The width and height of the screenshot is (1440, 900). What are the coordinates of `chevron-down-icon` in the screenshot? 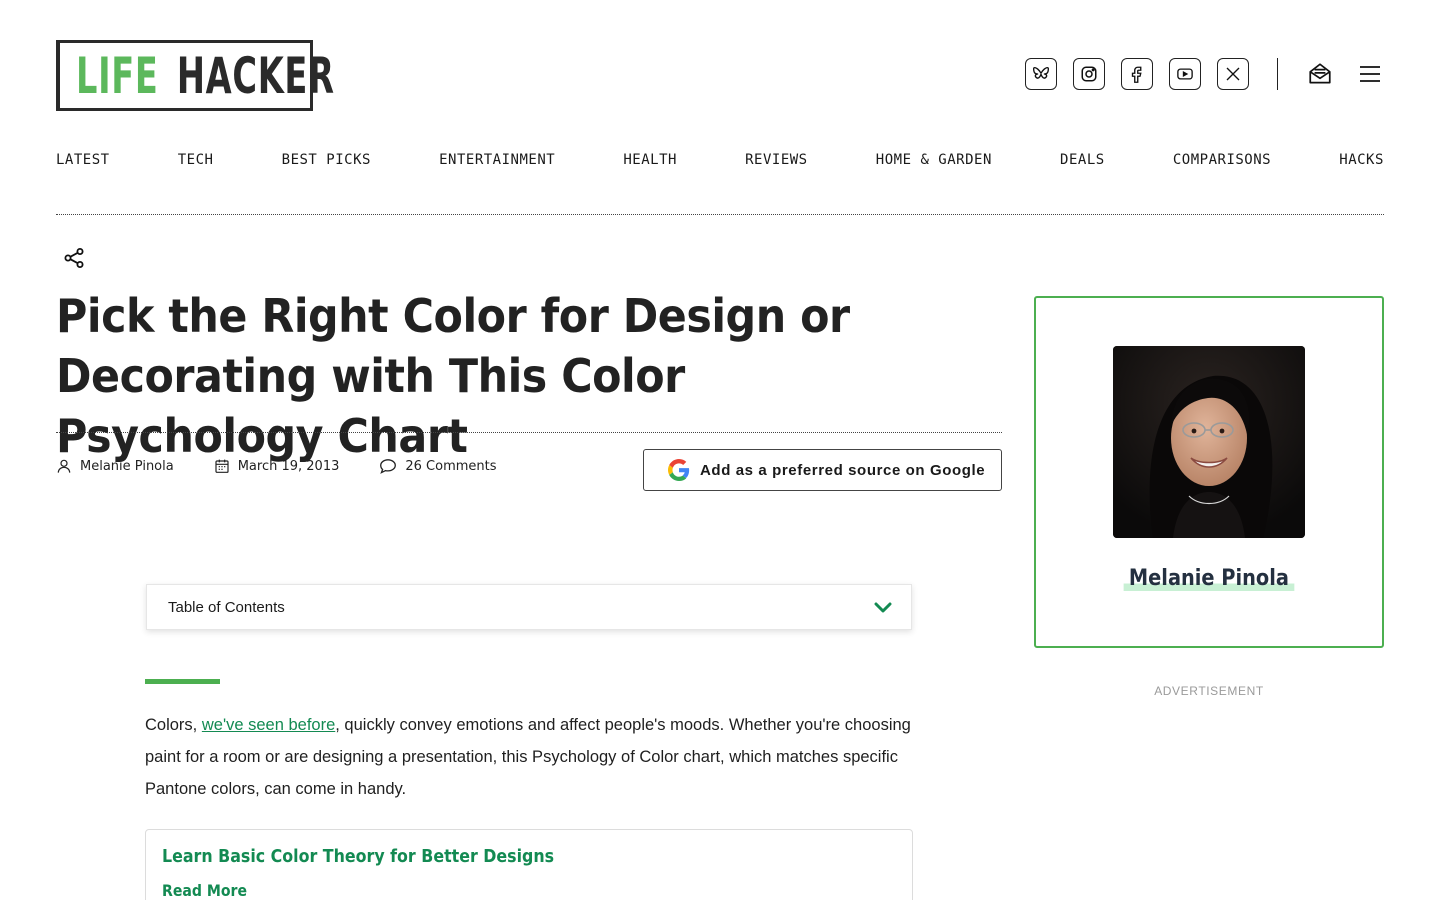 It's located at (883, 607).